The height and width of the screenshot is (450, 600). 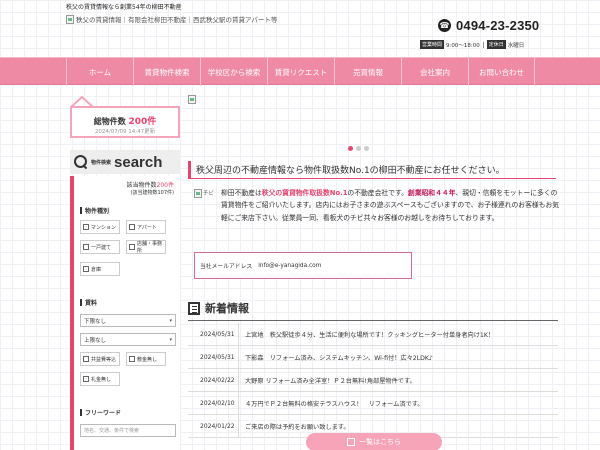 What do you see at coordinates (124, 7) in the screenshot?
I see `site-tagline: 秩父の賃貸情報なら創業54年の柳田不動産` at bounding box center [124, 7].